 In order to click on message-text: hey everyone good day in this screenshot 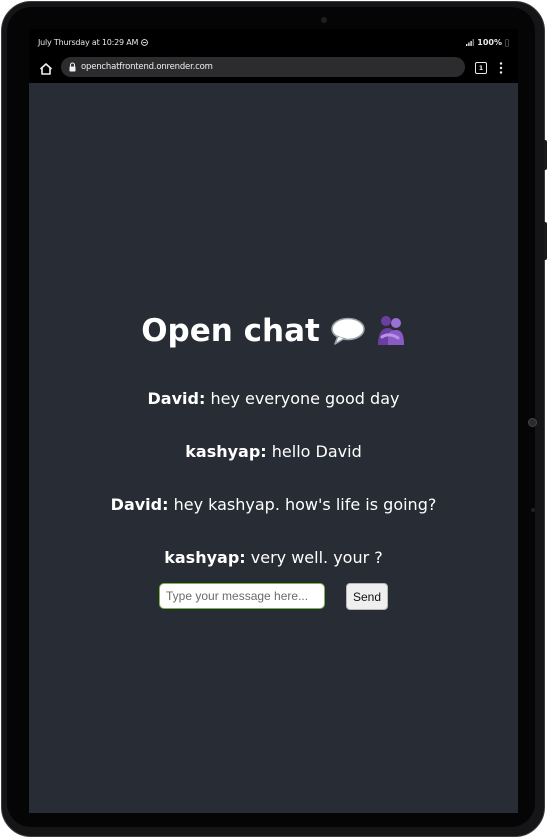, I will do `click(305, 398)`.